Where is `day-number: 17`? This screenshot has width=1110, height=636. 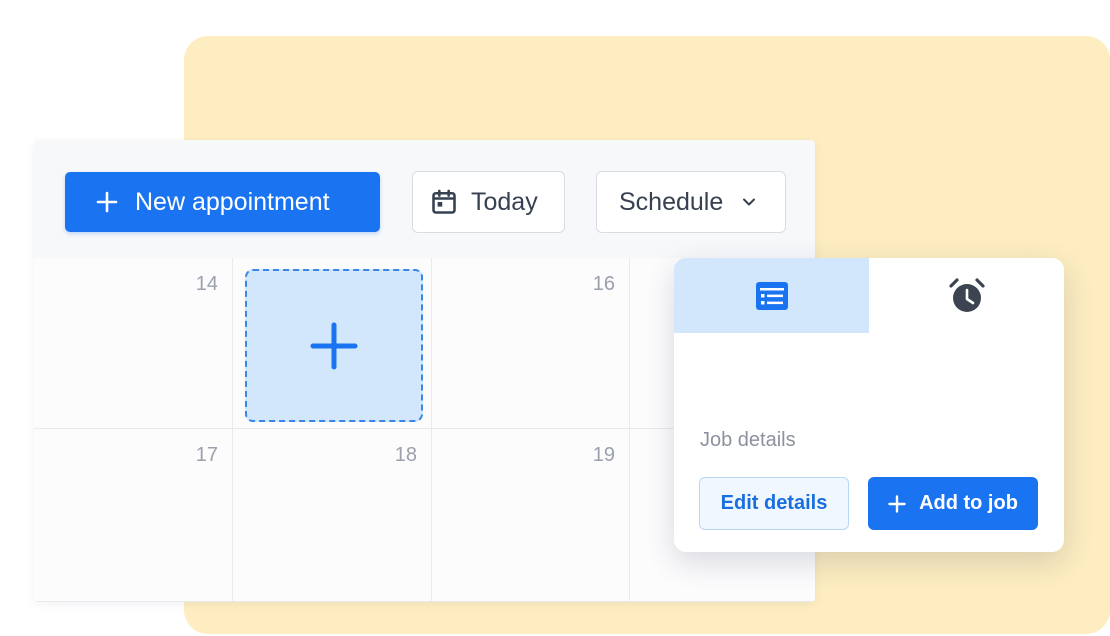 day-number: 17 is located at coordinates (206, 455).